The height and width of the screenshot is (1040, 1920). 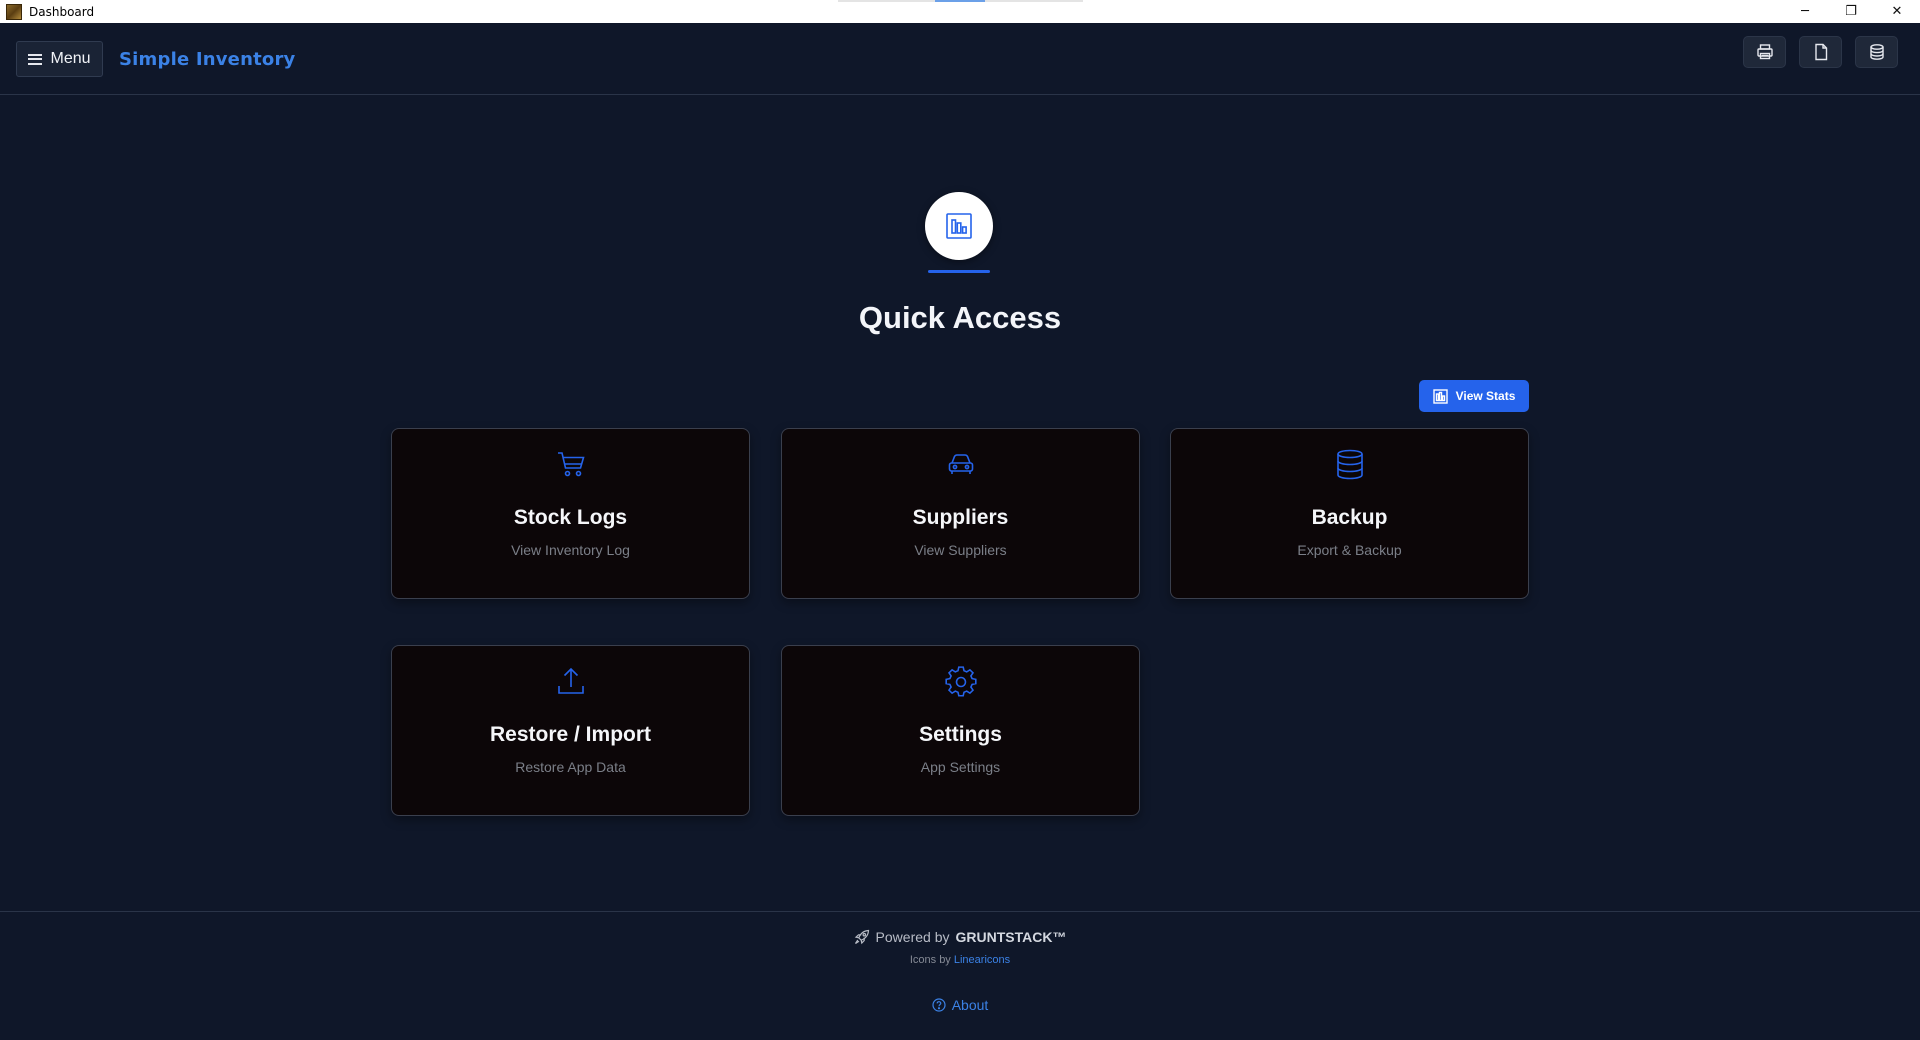 I want to click on hero-badge, so click(x=959, y=226).